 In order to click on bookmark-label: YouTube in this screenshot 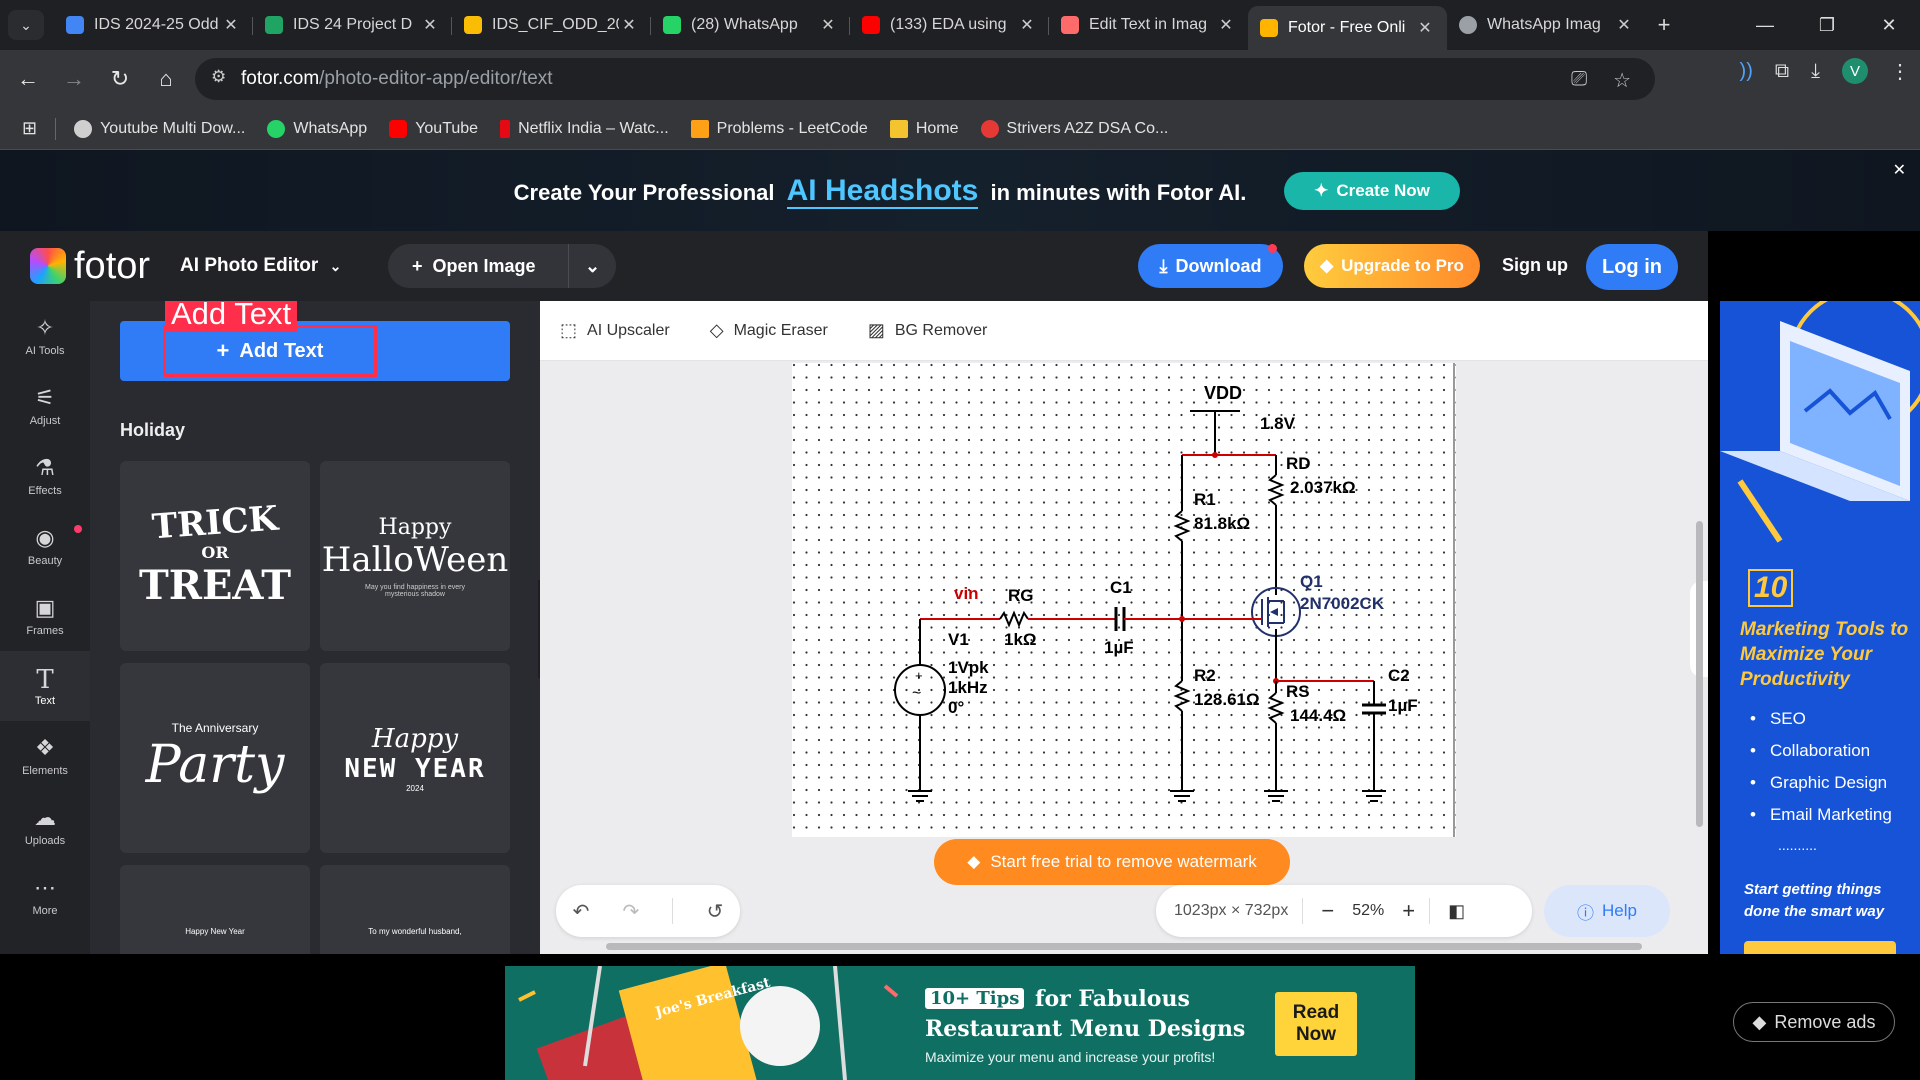, I will do `click(447, 128)`.